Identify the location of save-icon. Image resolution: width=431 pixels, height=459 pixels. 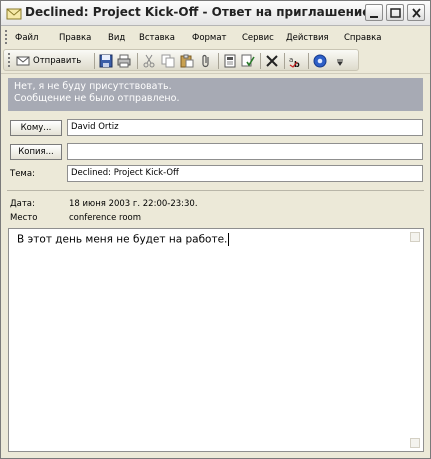
(106, 61).